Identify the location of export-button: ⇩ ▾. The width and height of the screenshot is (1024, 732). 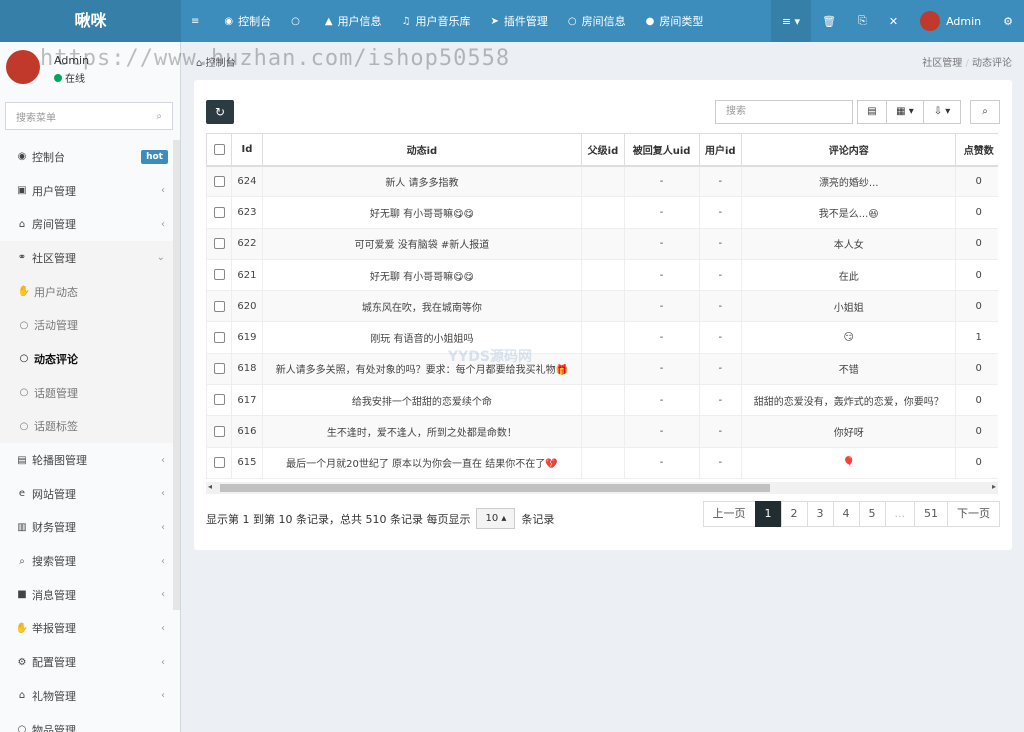
(942, 112).